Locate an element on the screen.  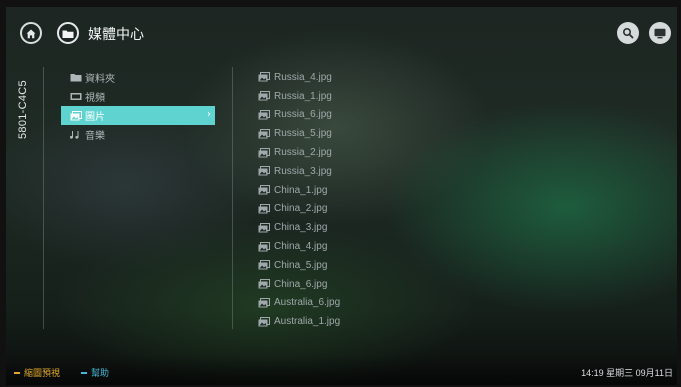
hint-label: 幫助 is located at coordinates (100, 374).